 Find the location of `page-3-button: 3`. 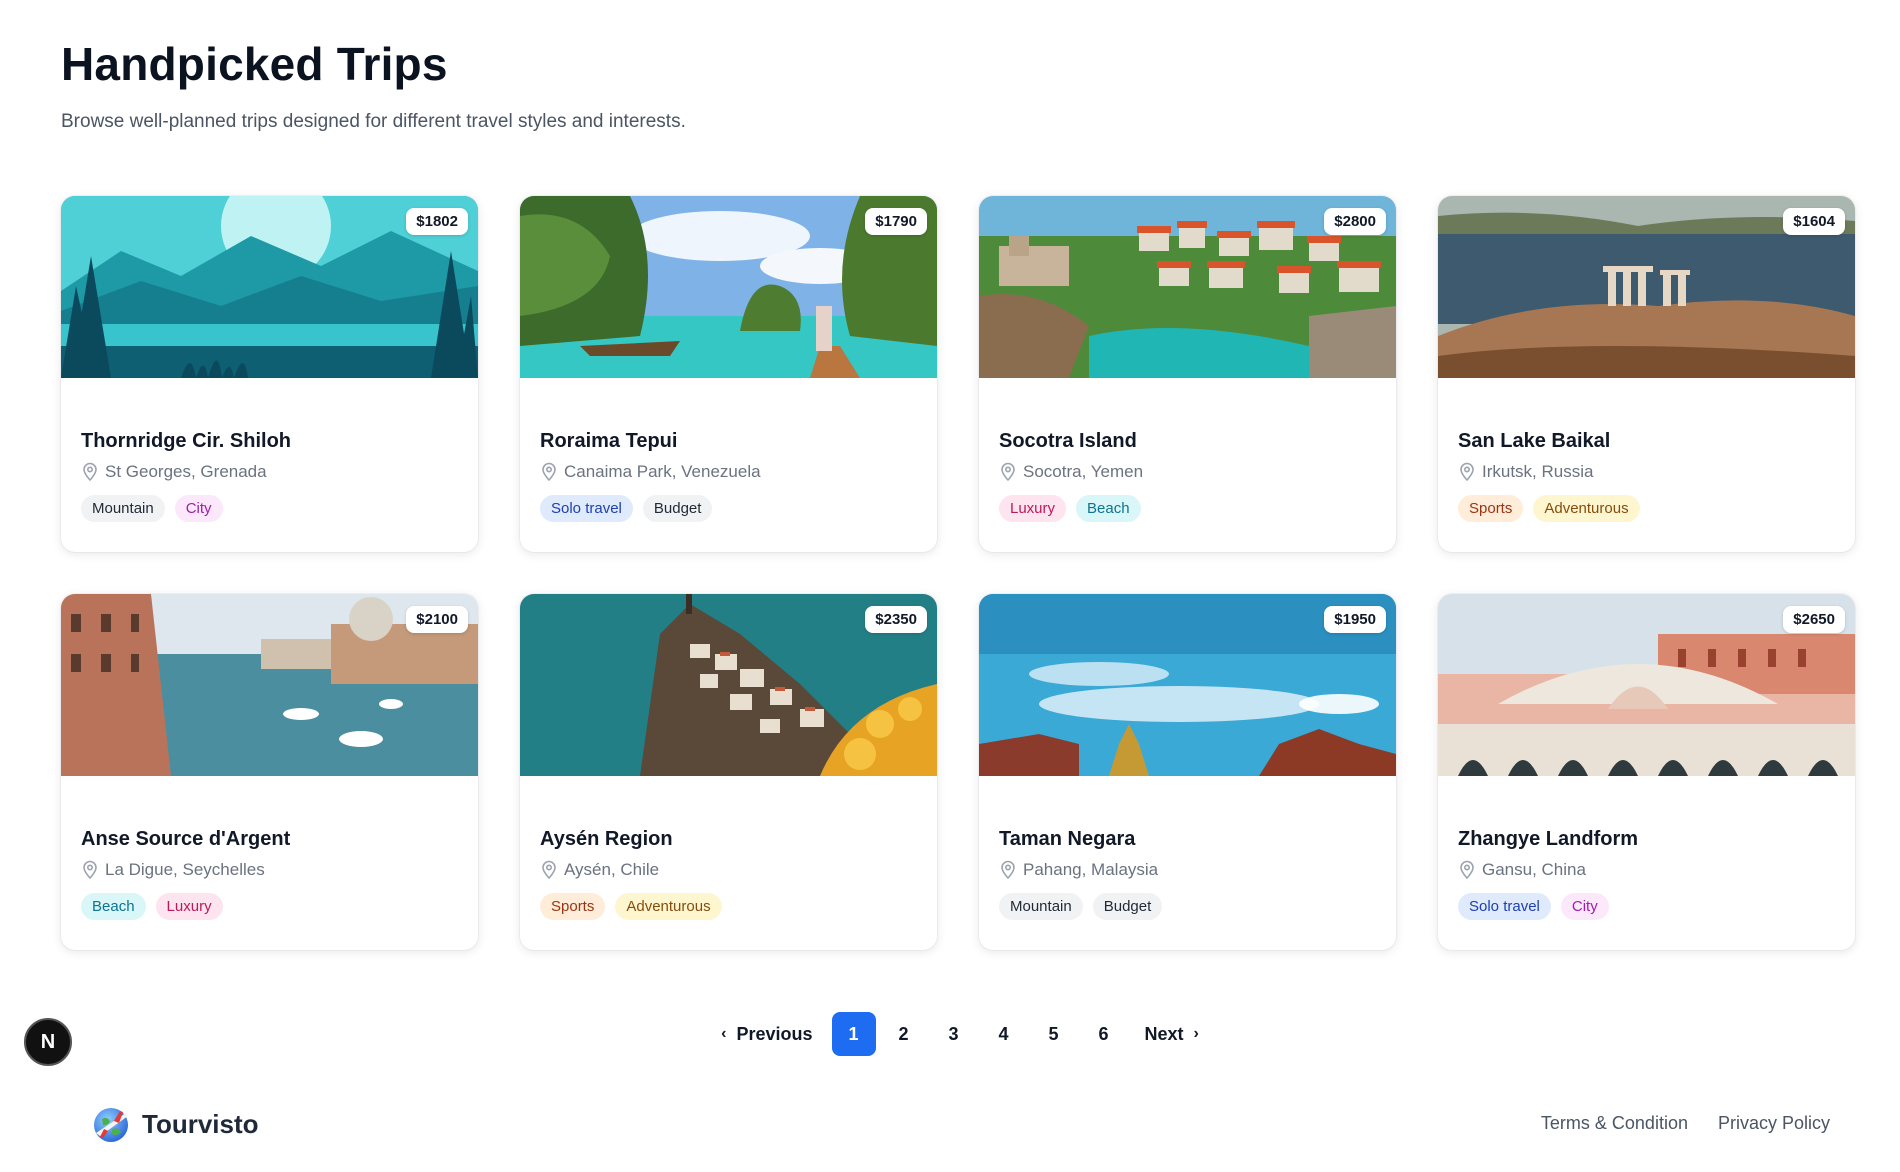

page-3-button: 3 is located at coordinates (954, 1034).